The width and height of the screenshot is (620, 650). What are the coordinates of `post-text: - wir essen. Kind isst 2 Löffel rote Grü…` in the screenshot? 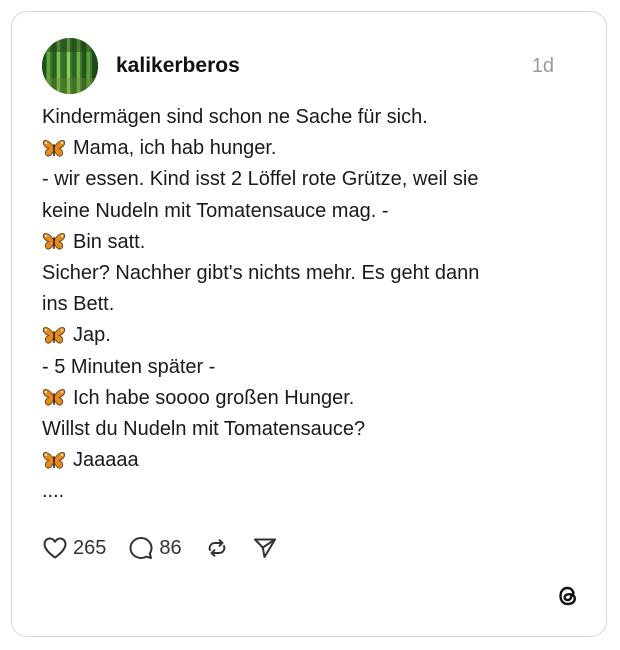 It's located at (260, 179).